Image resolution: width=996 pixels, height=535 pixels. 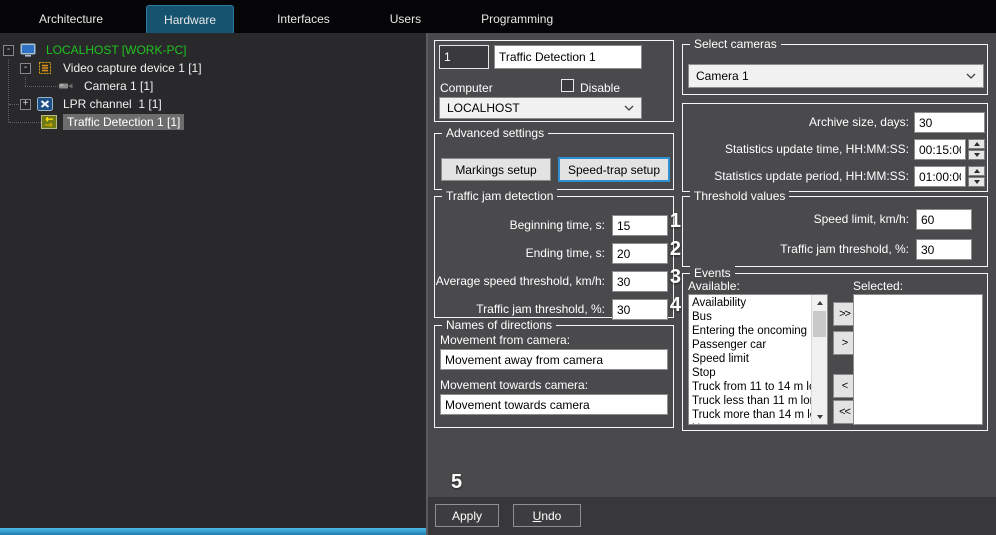 What do you see at coordinates (714, 286) in the screenshot?
I see `available-label: Available:` at bounding box center [714, 286].